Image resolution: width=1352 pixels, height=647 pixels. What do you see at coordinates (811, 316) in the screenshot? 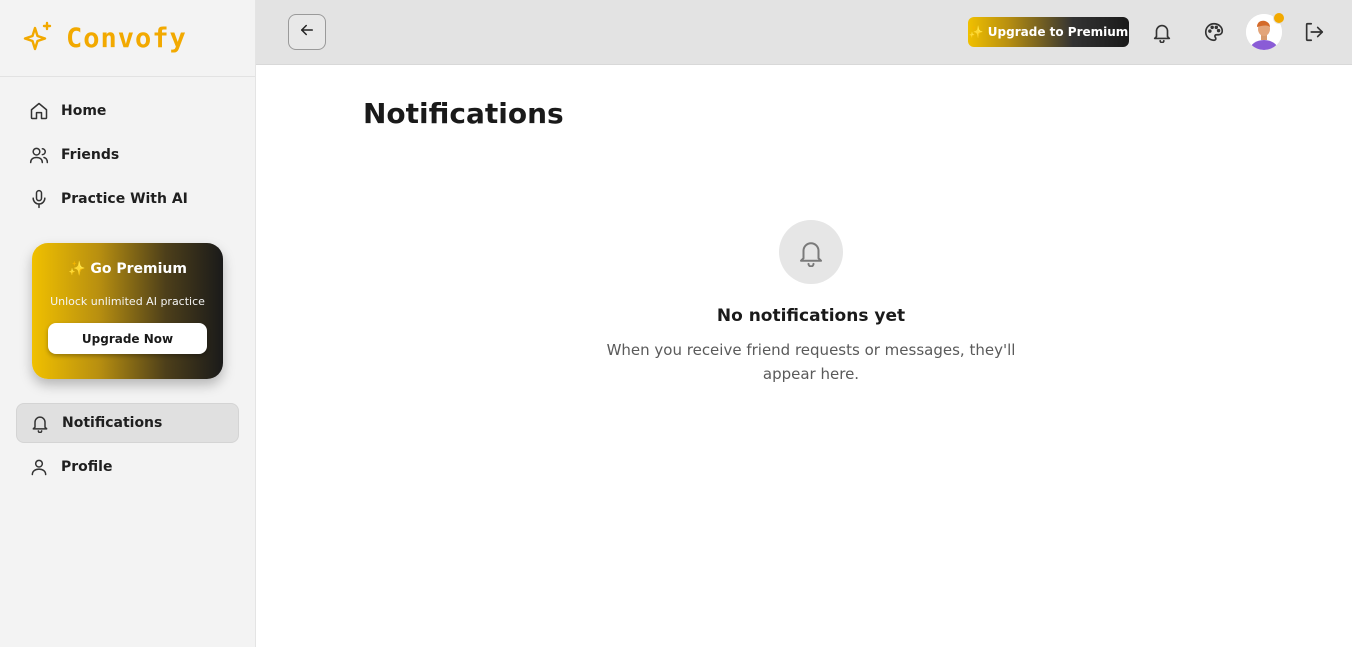
I see `empty-state-title: No notifications yet` at bounding box center [811, 316].